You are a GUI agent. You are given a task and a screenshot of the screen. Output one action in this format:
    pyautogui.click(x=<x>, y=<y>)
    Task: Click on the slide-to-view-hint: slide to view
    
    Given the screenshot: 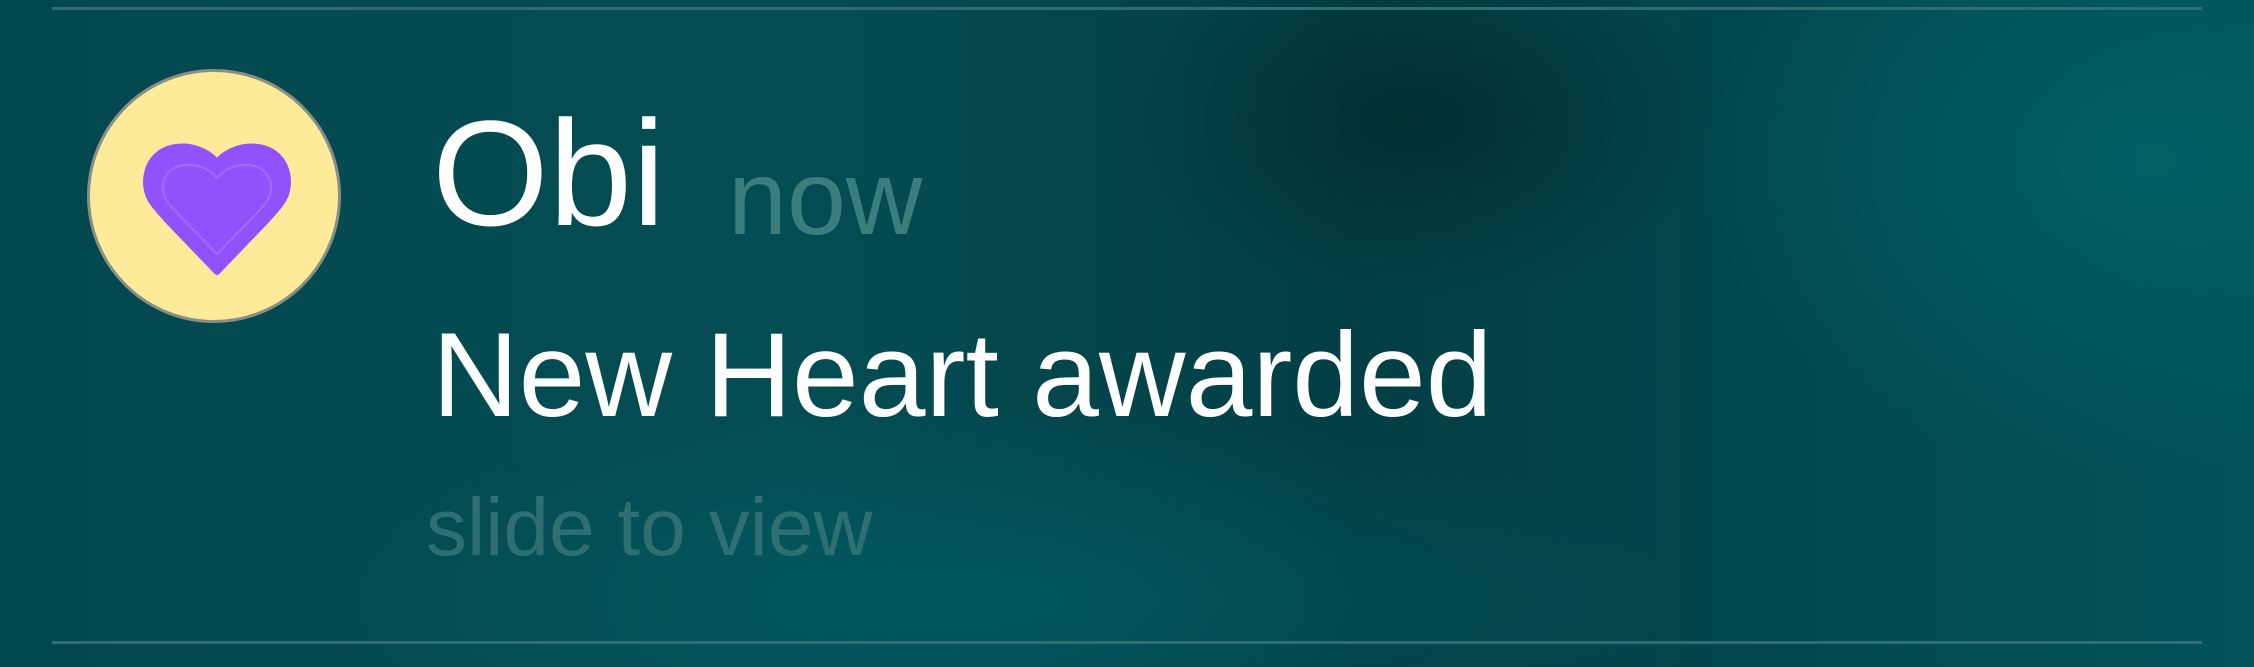 What is the action you would take?
    pyautogui.click(x=649, y=528)
    